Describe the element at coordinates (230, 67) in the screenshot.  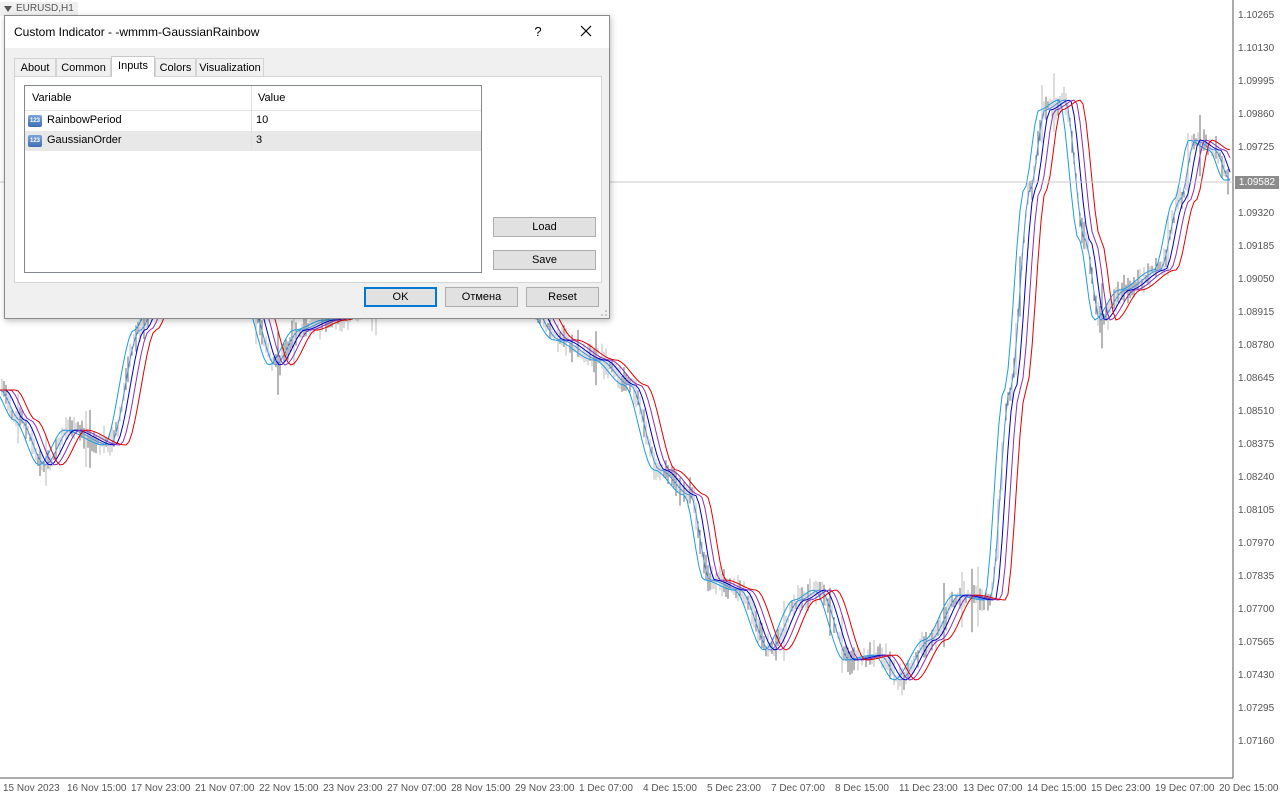
I see `tab-visualization: Visualization` at that location.